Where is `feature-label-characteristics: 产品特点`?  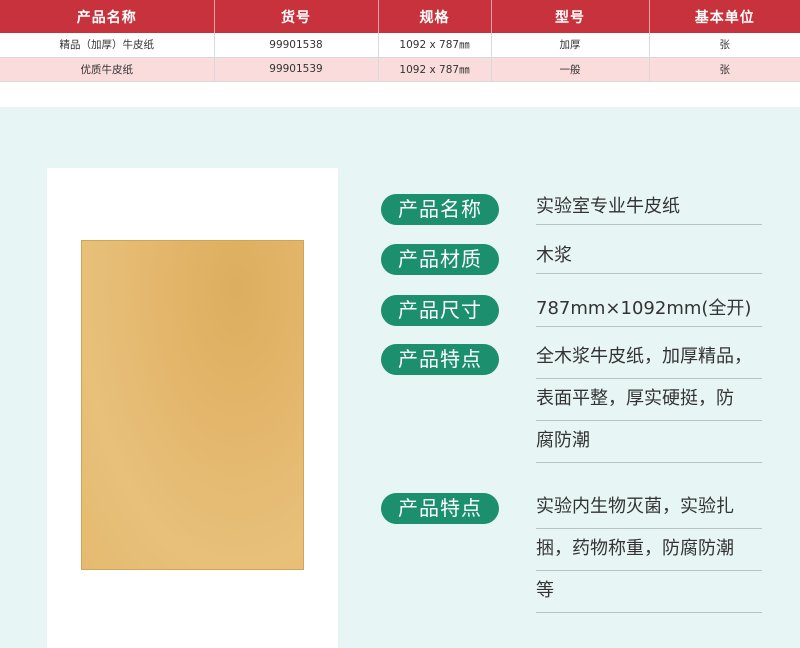 feature-label-characteristics: 产品特点 is located at coordinates (440, 359).